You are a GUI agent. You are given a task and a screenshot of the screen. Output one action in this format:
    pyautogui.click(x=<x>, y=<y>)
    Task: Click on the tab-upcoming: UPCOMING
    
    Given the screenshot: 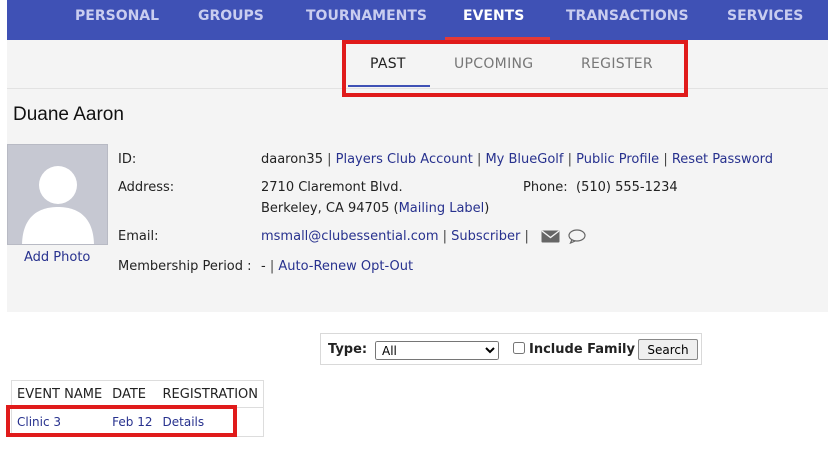 What is the action you would take?
    pyautogui.click(x=493, y=64)
    